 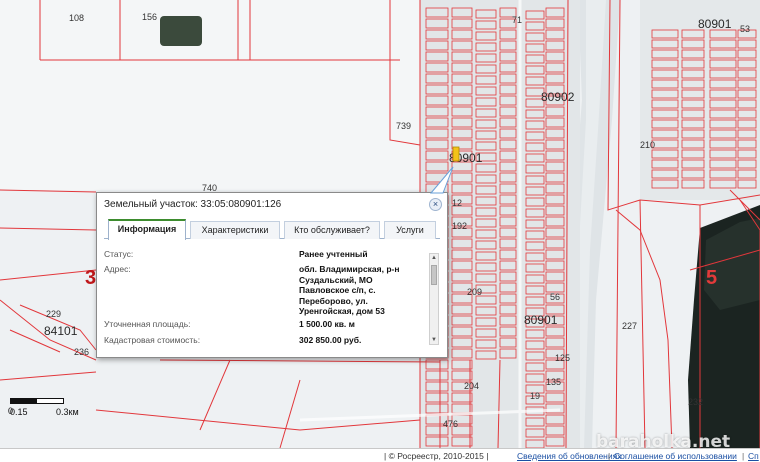 What do you see at coordinates (675, 456) in the screenshot?
I see `agreement-link: Соглашение об использовании` at bounding box center [675, 456].